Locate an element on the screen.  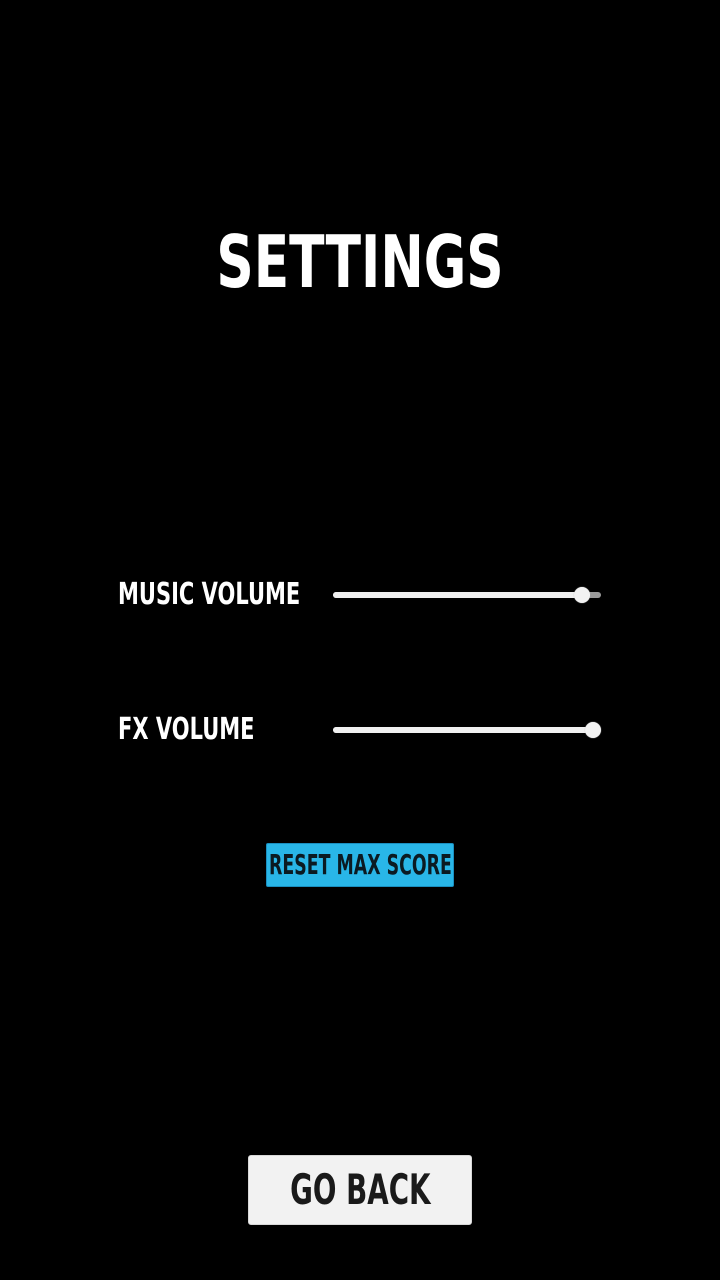
music-volume-slider is located at coordinates (467, 595).